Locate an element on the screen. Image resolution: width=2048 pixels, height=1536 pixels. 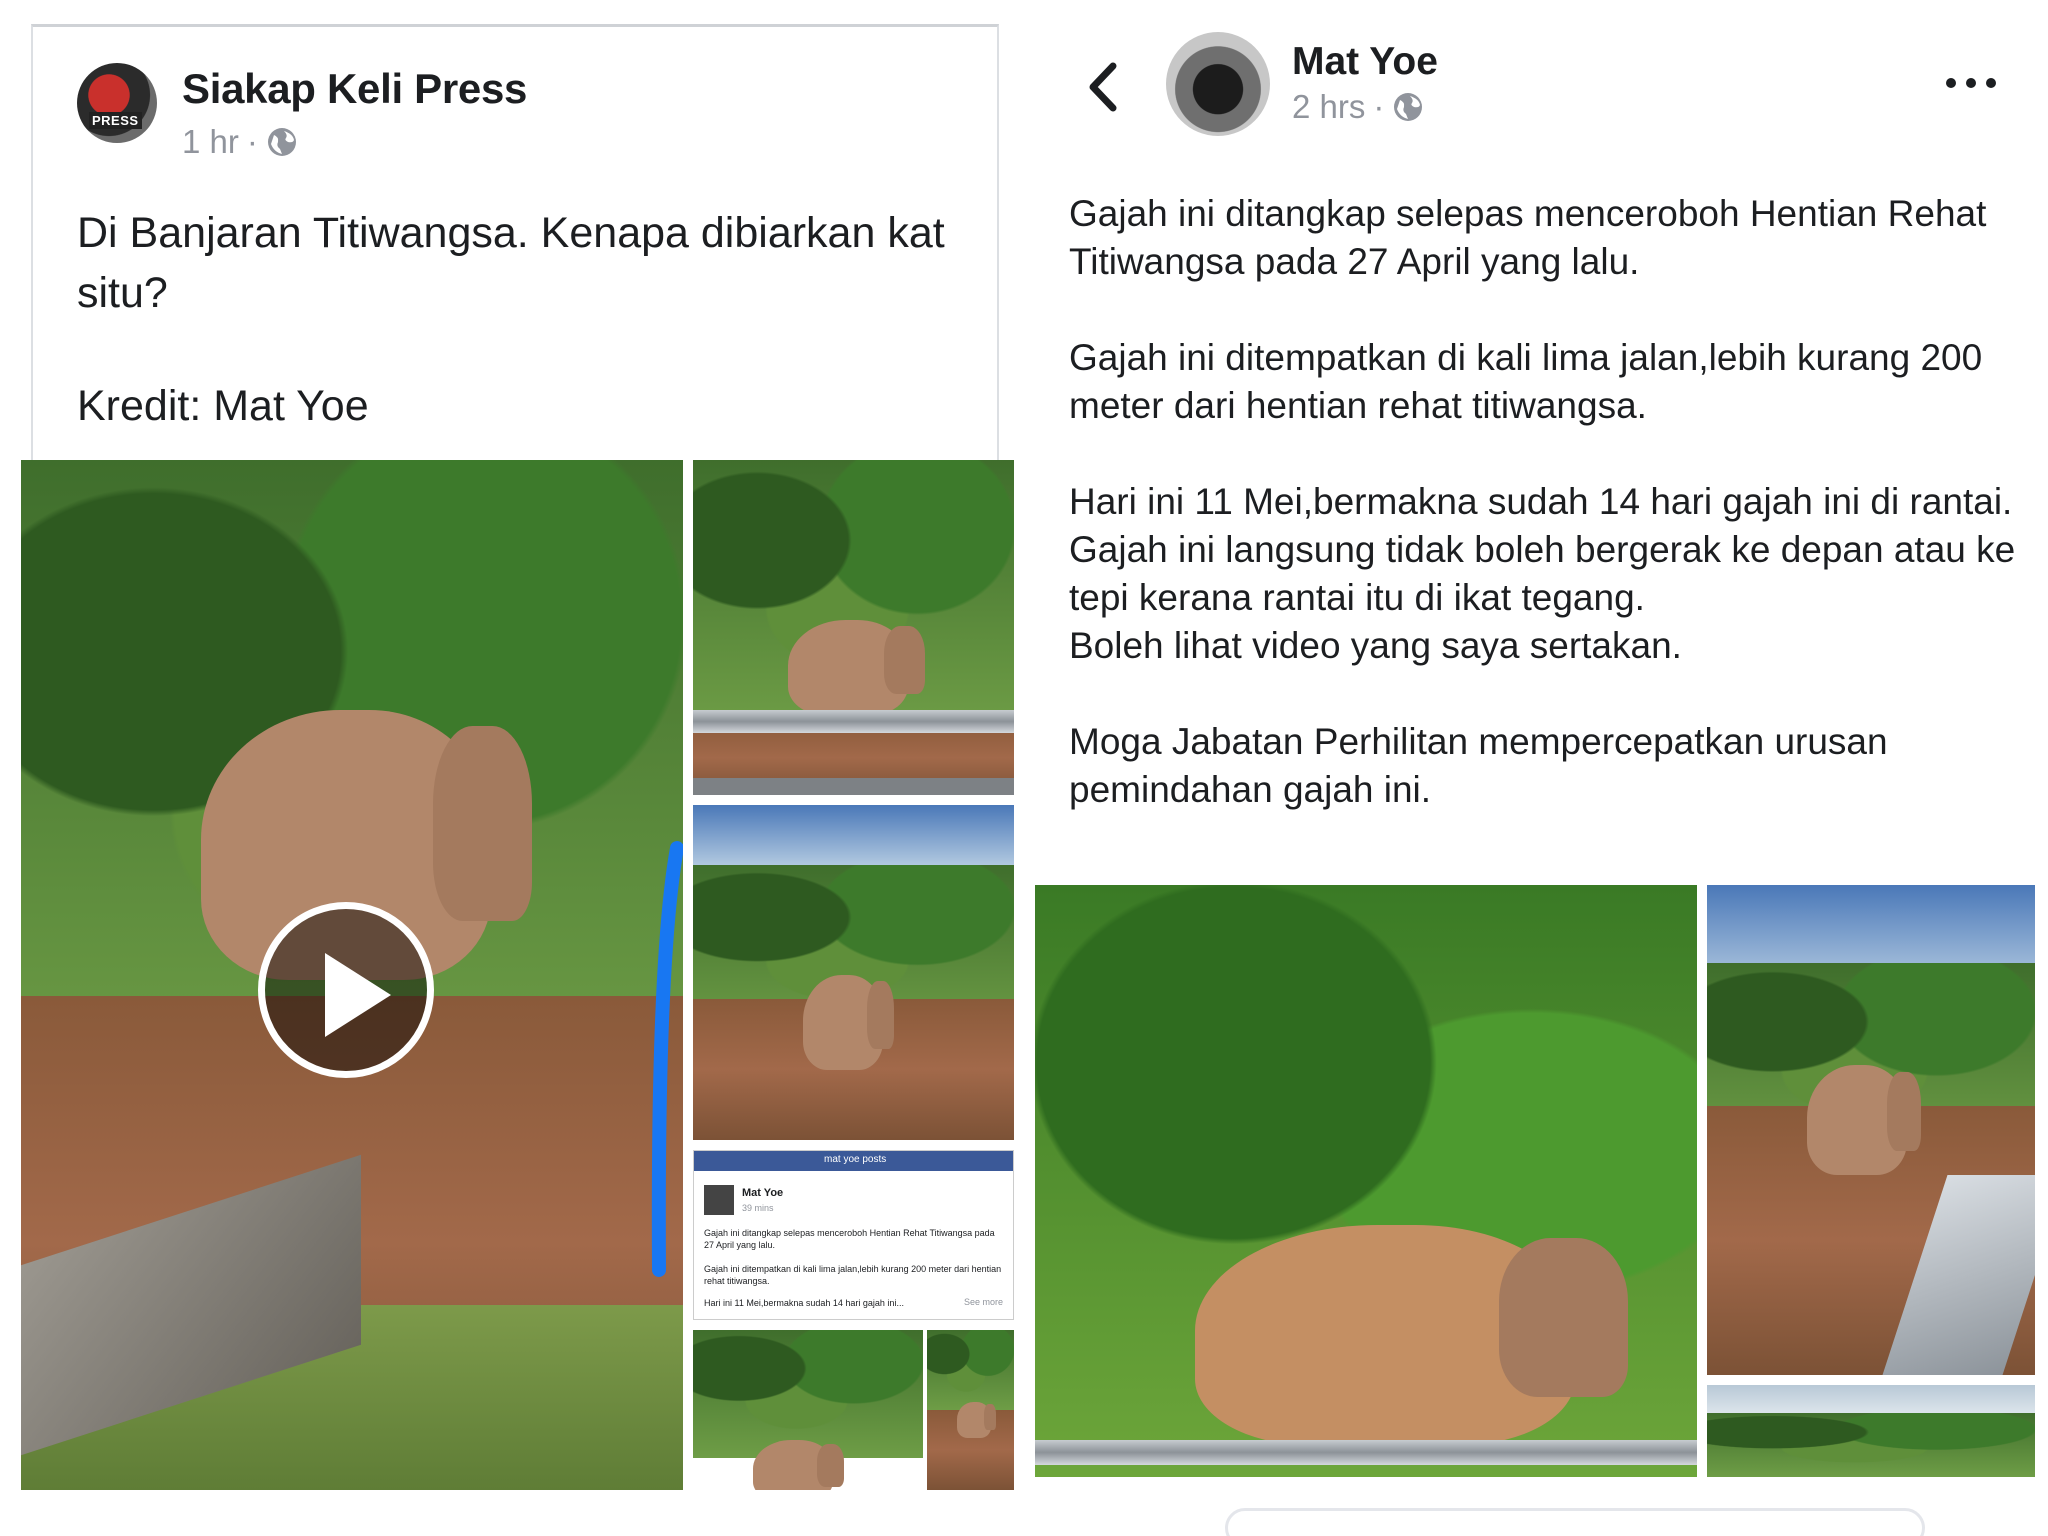
author-name: Mat Yoe is located at coordinates (1365, 62).